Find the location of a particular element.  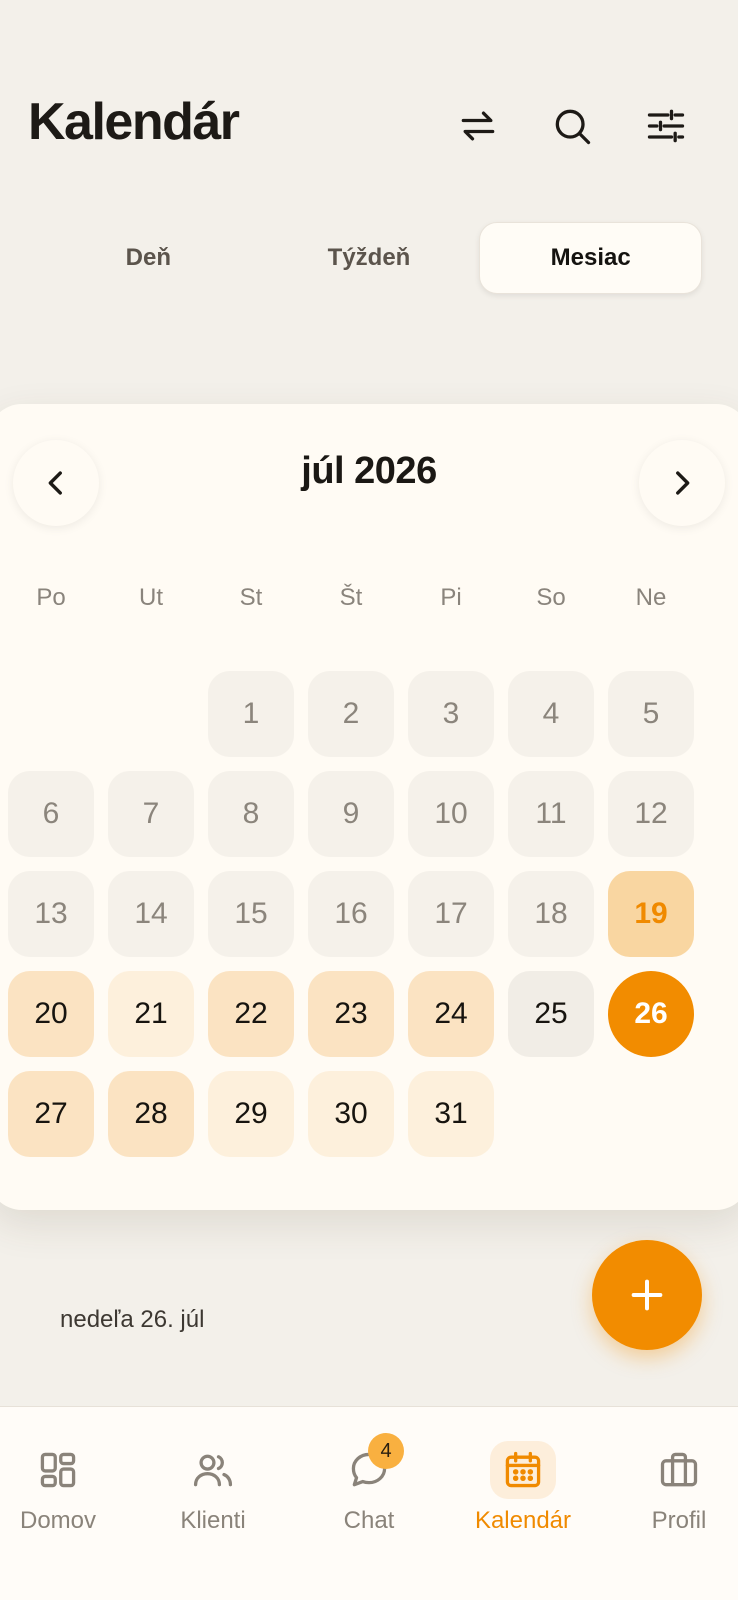

calendar-day: 20 is located at coordinates (51, 1014).